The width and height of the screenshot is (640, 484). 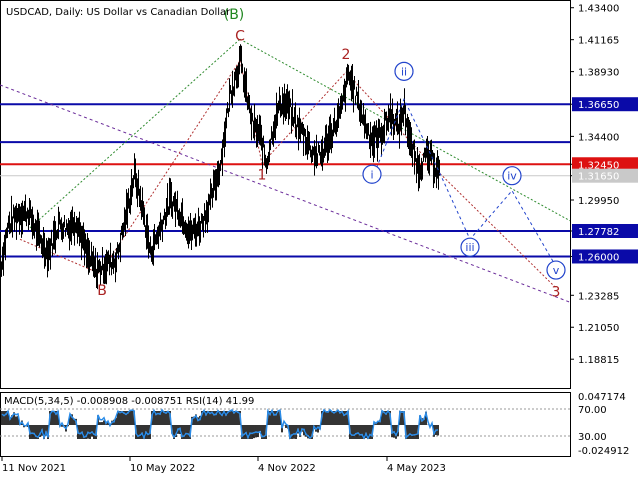 What do you see at coordinates (416, 468) in the screenshot?
I see `x-tick-label: 4 May 2023` at bounding box center [416, 468].